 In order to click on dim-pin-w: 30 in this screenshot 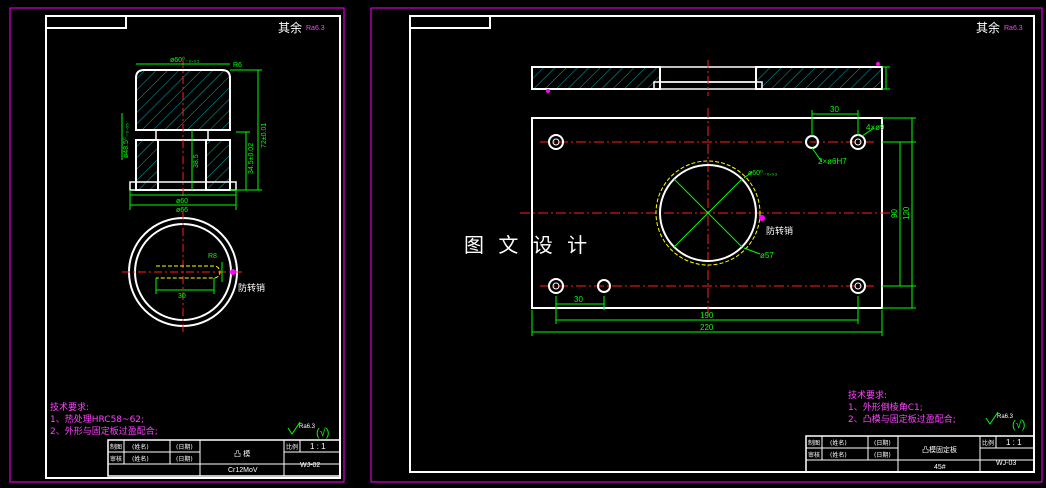, I will do `click(182, 296)`.